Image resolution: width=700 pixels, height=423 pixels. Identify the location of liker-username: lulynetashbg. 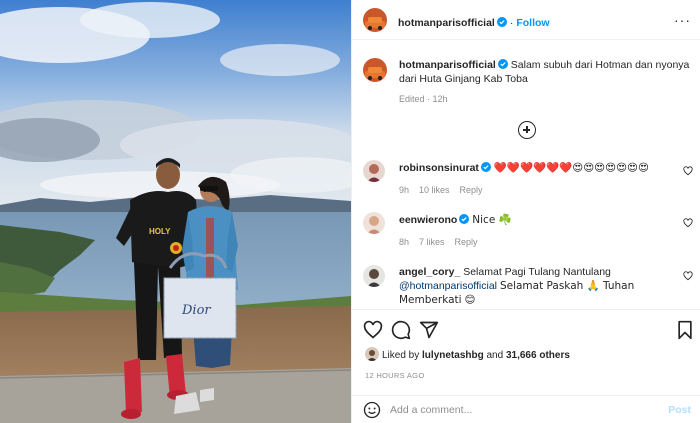
(453, 355).